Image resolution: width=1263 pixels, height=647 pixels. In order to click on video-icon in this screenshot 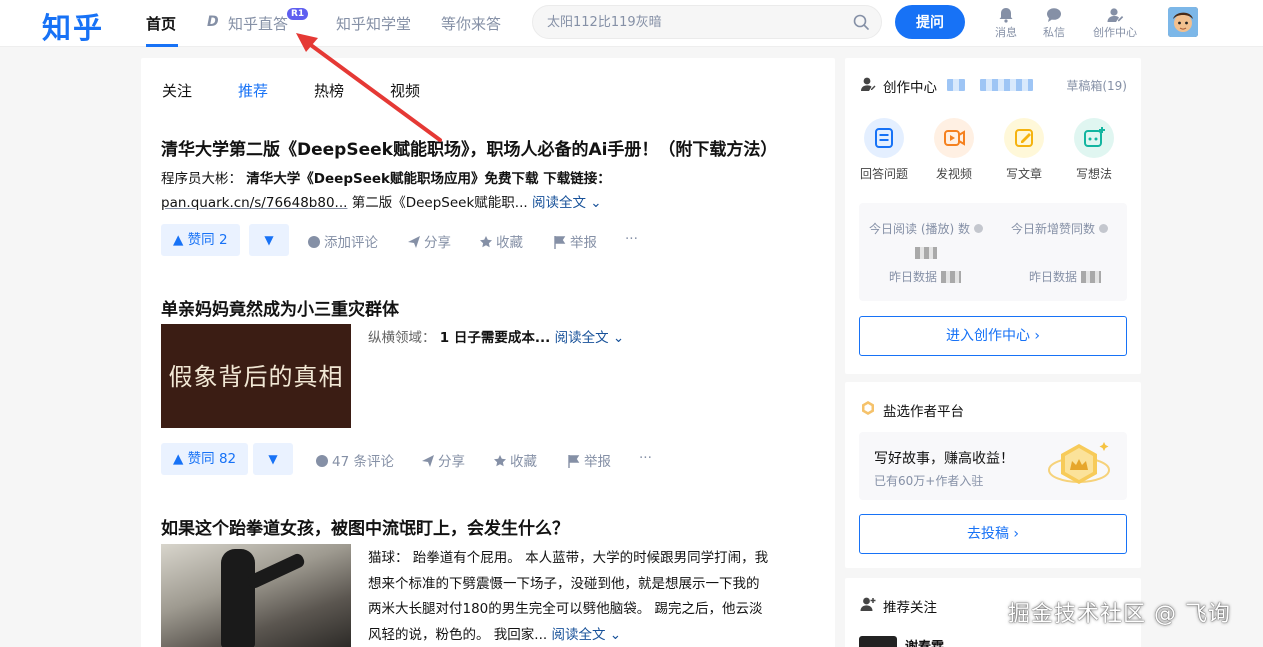, I will do `click(954, 138)`.